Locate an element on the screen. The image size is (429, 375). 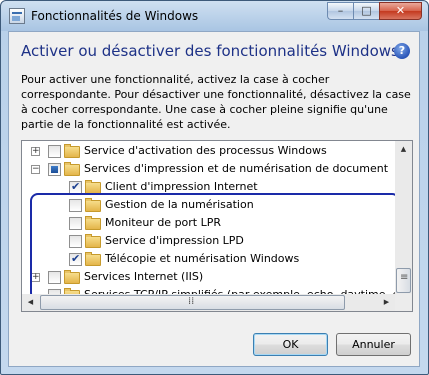
help-icon: ? is located at coordinates (402, 51).